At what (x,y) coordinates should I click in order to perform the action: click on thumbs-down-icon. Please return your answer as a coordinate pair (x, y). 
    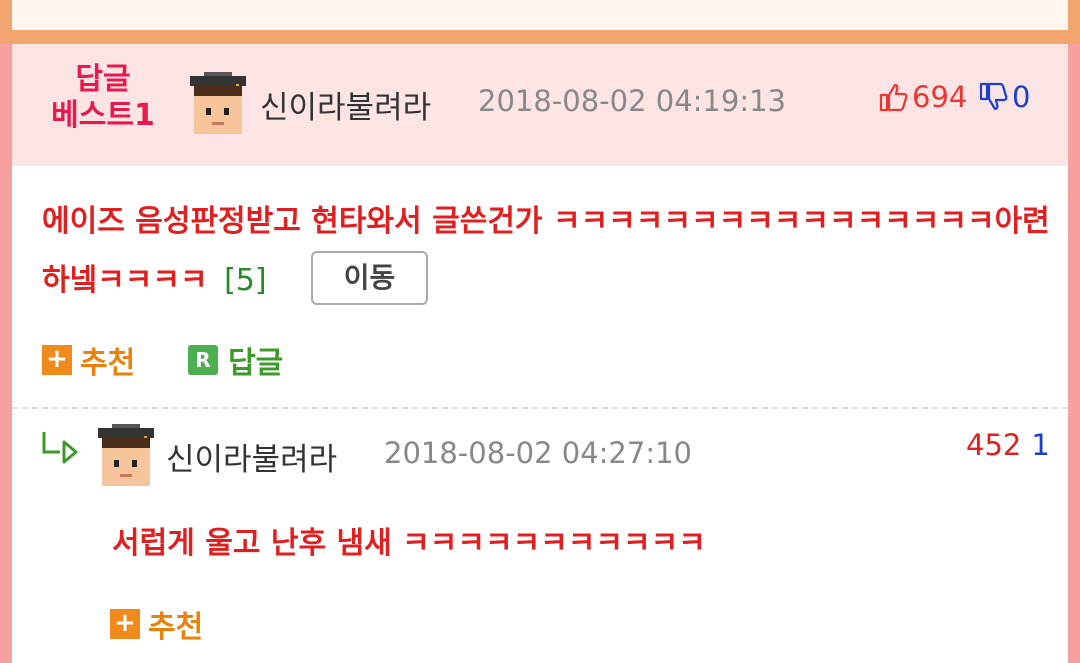
    Looking at the image, I should click on (993, 96).